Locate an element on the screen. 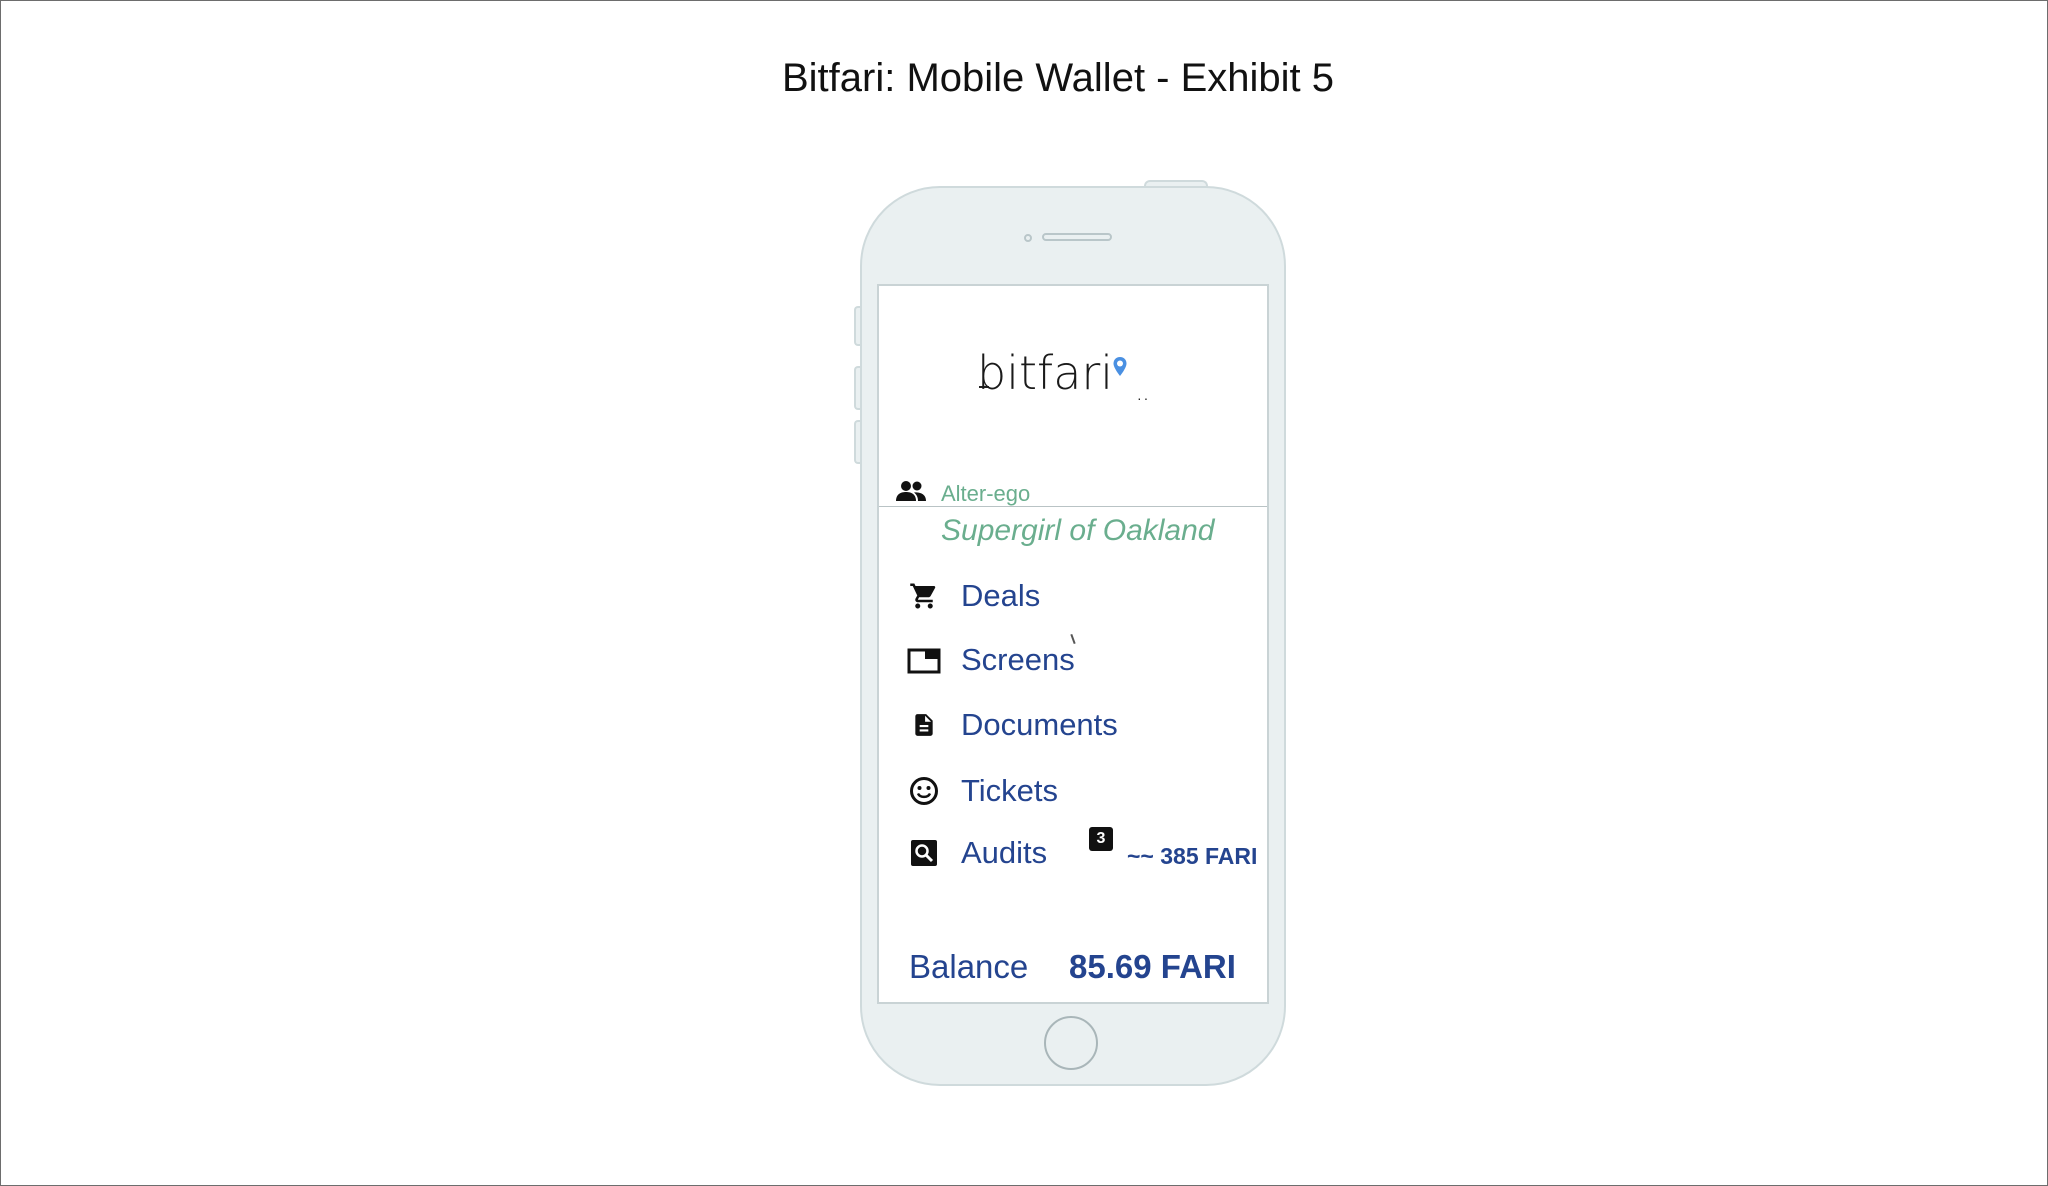 Image resolution: width=2048 pixels, height=1186 pixels. bitfari-logo: bitfari is located at coordinates (1045, 373).